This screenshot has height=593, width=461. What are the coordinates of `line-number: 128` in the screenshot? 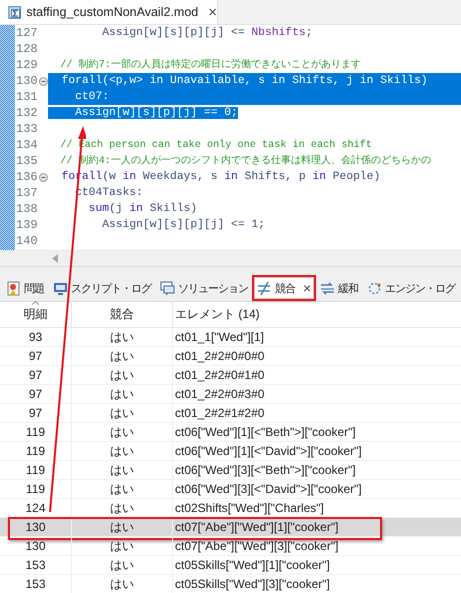 It's located at (26, 49).